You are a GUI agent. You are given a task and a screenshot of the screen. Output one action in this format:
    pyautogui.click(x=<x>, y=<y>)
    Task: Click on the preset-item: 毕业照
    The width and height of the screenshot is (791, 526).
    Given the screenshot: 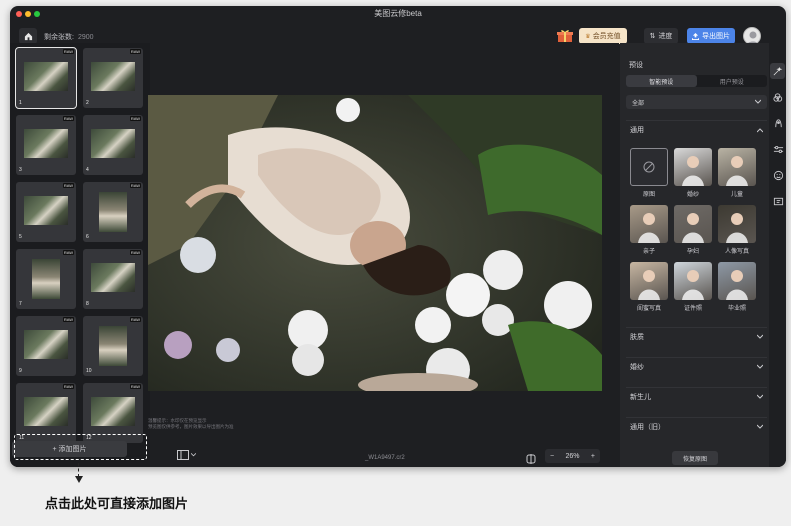 What is the action you would take?
    pyautogui.click(x=737, y=287)
    